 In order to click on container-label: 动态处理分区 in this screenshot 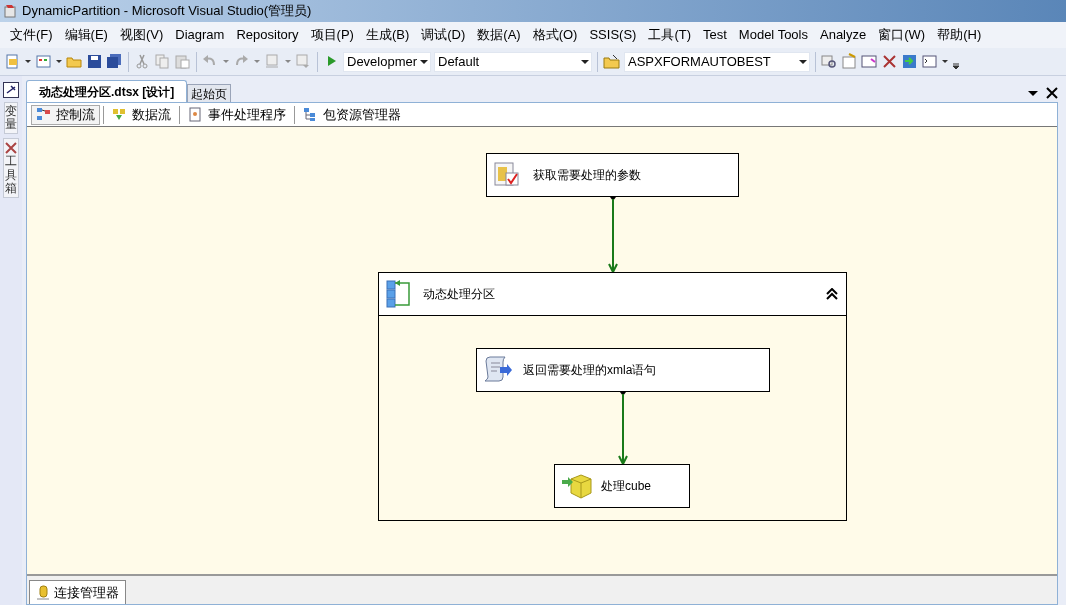, I will do `click(459, 294)`.